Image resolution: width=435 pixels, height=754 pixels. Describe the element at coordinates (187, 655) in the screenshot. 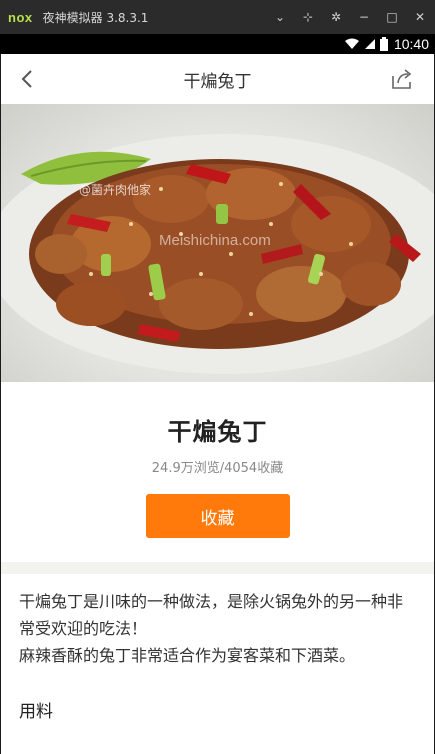

I see `description-line-2: 麻辣香酥的兔丁非常适合作为宴客菜和下酒菜。` at that location.